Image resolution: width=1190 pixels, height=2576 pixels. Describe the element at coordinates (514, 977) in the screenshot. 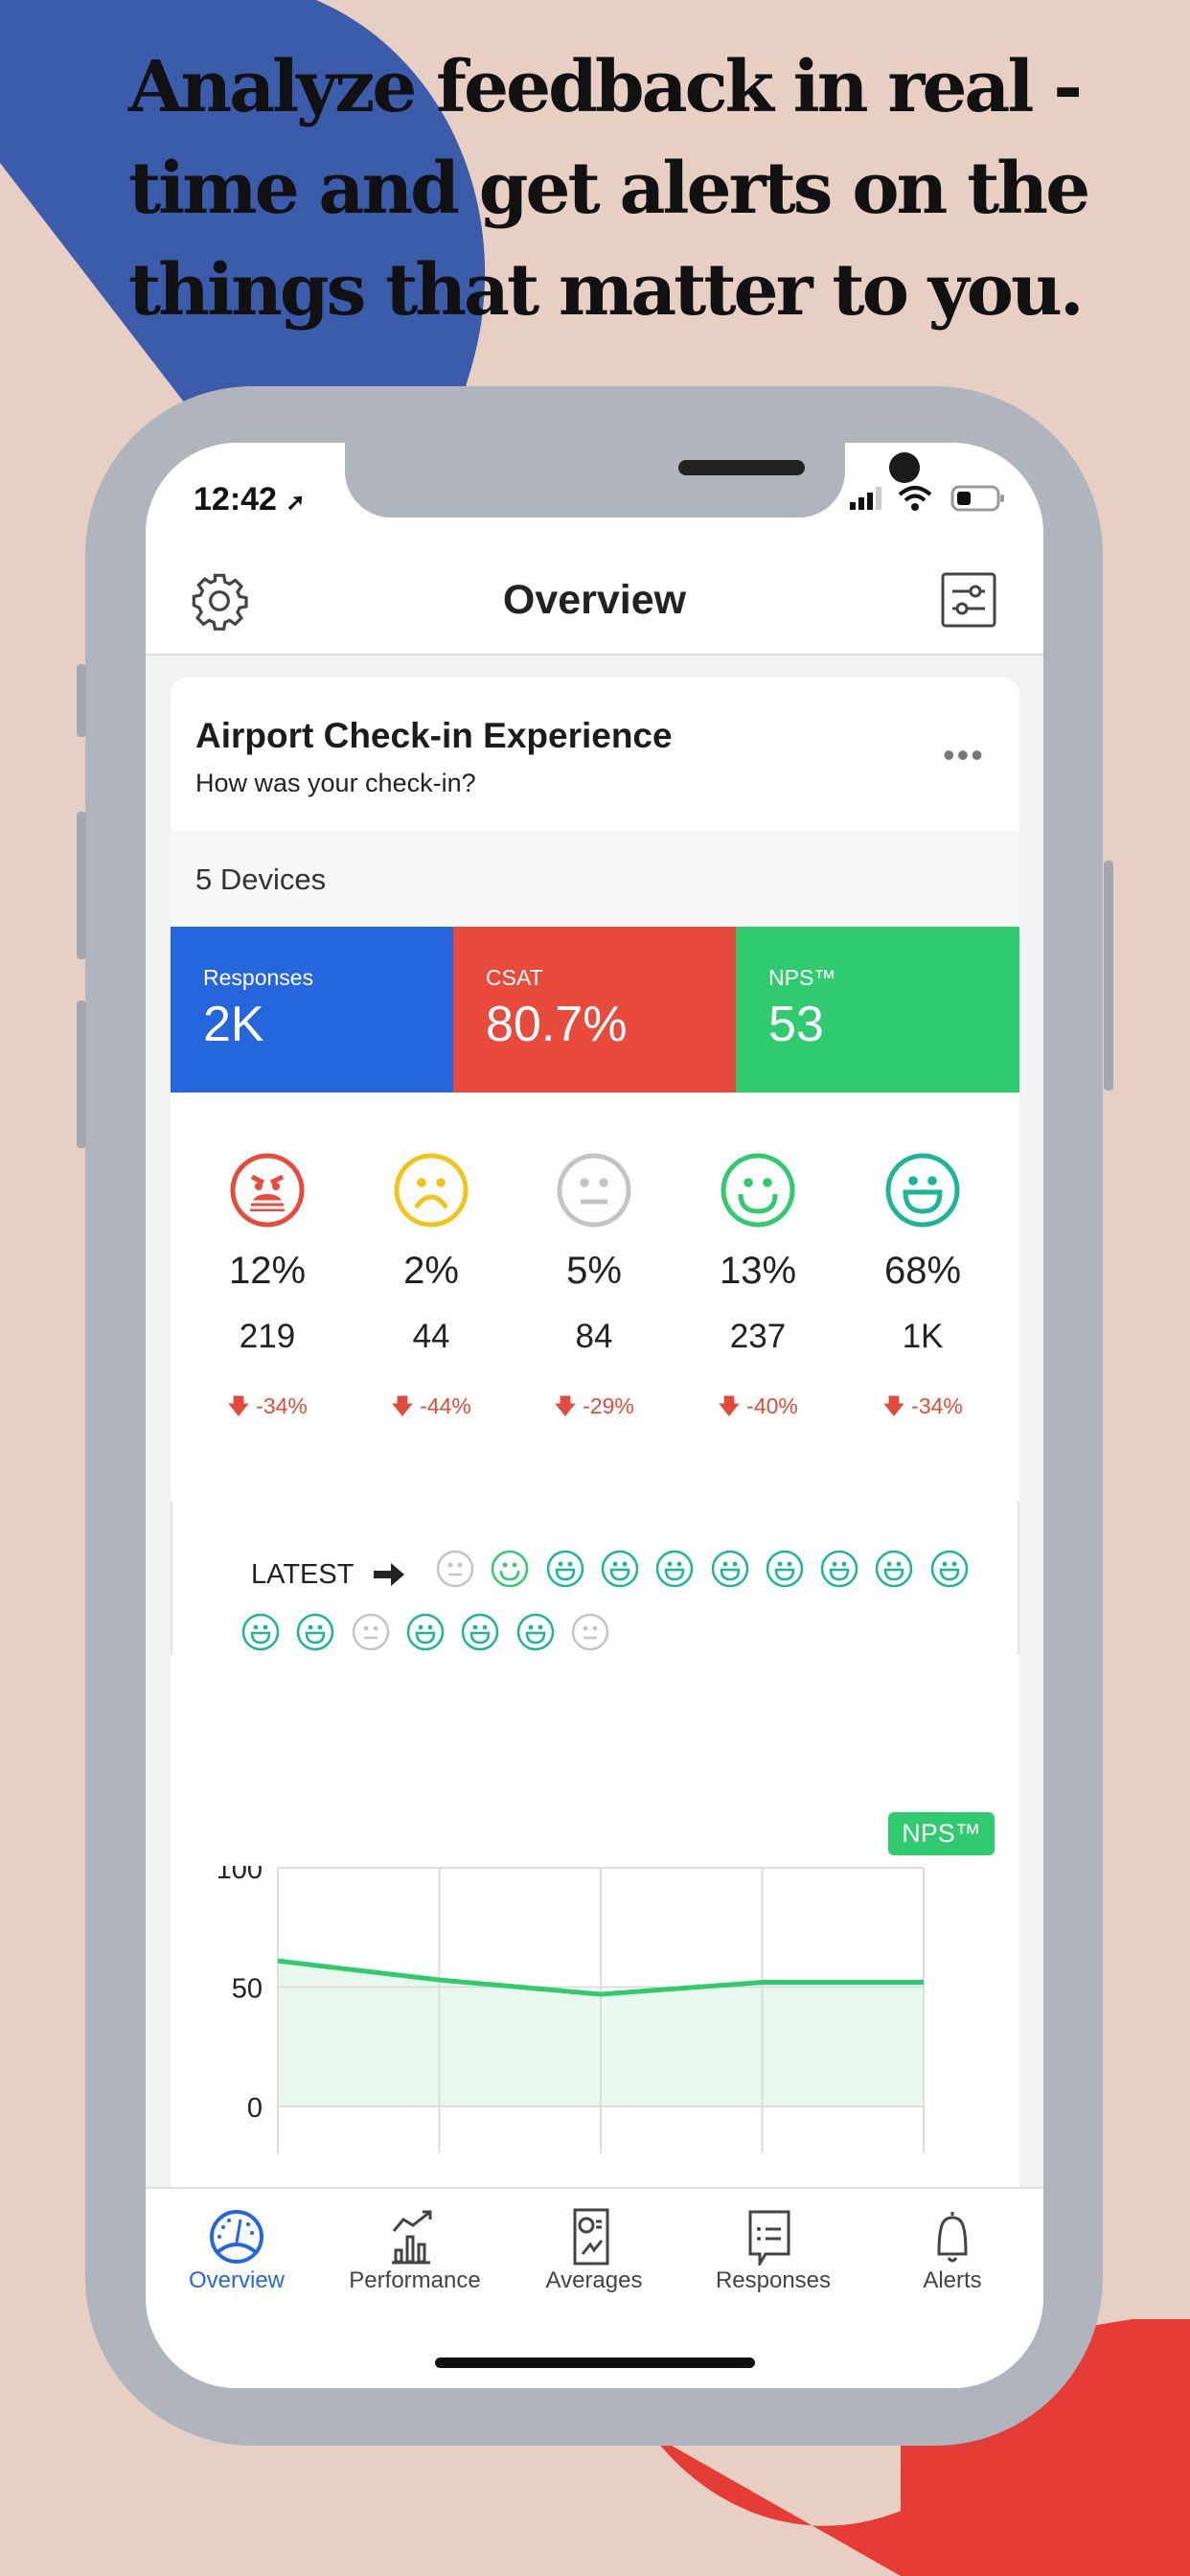

I see `metric-label: CSAT` at that location.